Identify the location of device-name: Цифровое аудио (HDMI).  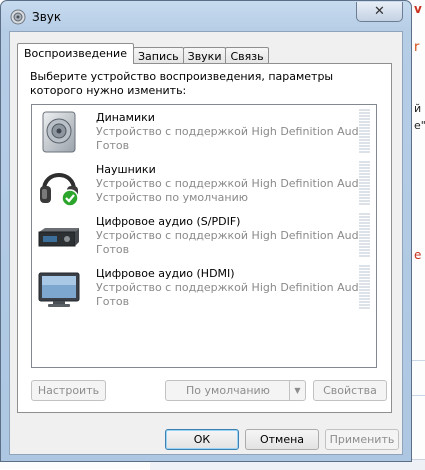
(165, 273).